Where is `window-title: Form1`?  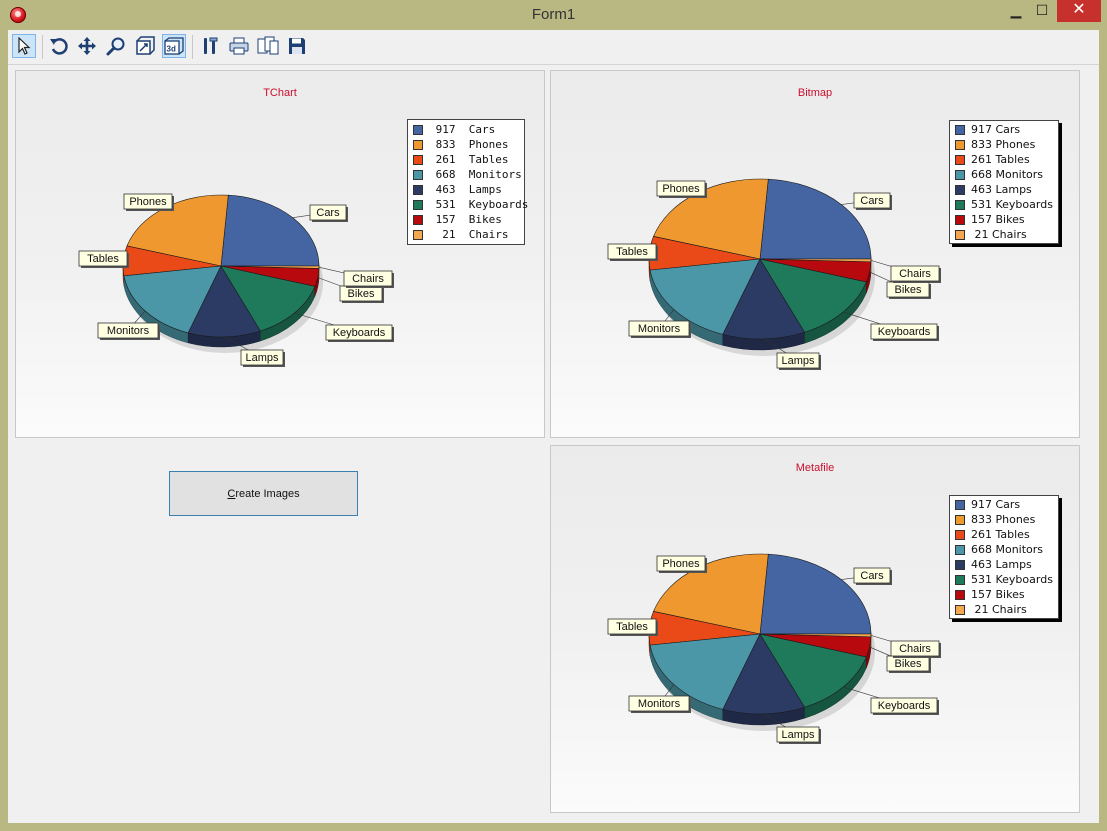 window-title: Form1 is located at coordinates (553, 14).